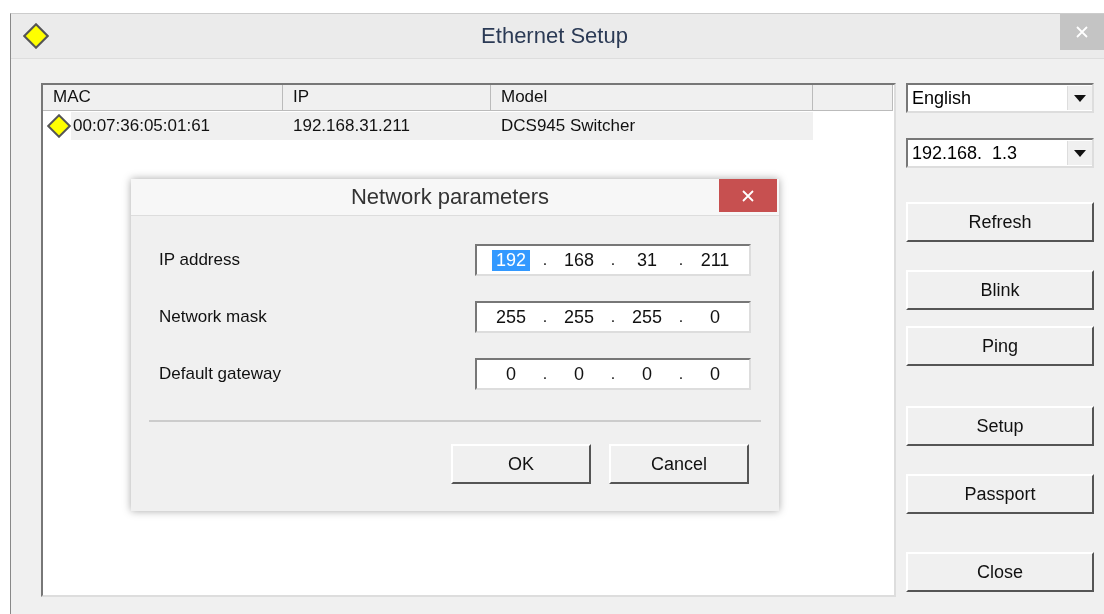  I want to click on side-button: Refresh, so click(1000, 222).